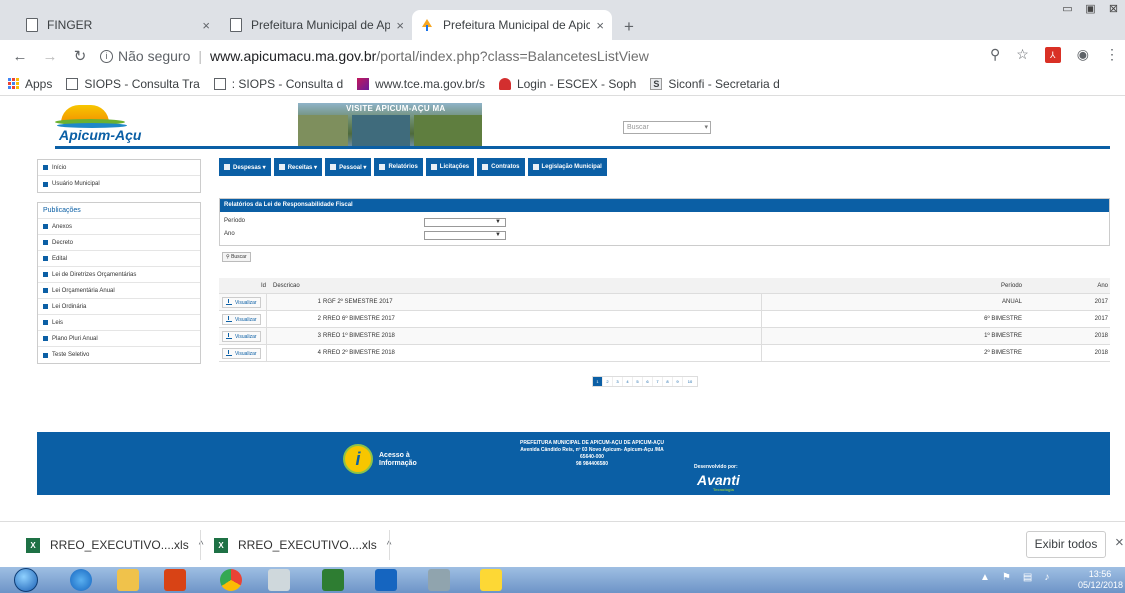 This screenshot has width=1125, height=593. I want to click on logo-text: Apicum-Açu, so click(100, 135).